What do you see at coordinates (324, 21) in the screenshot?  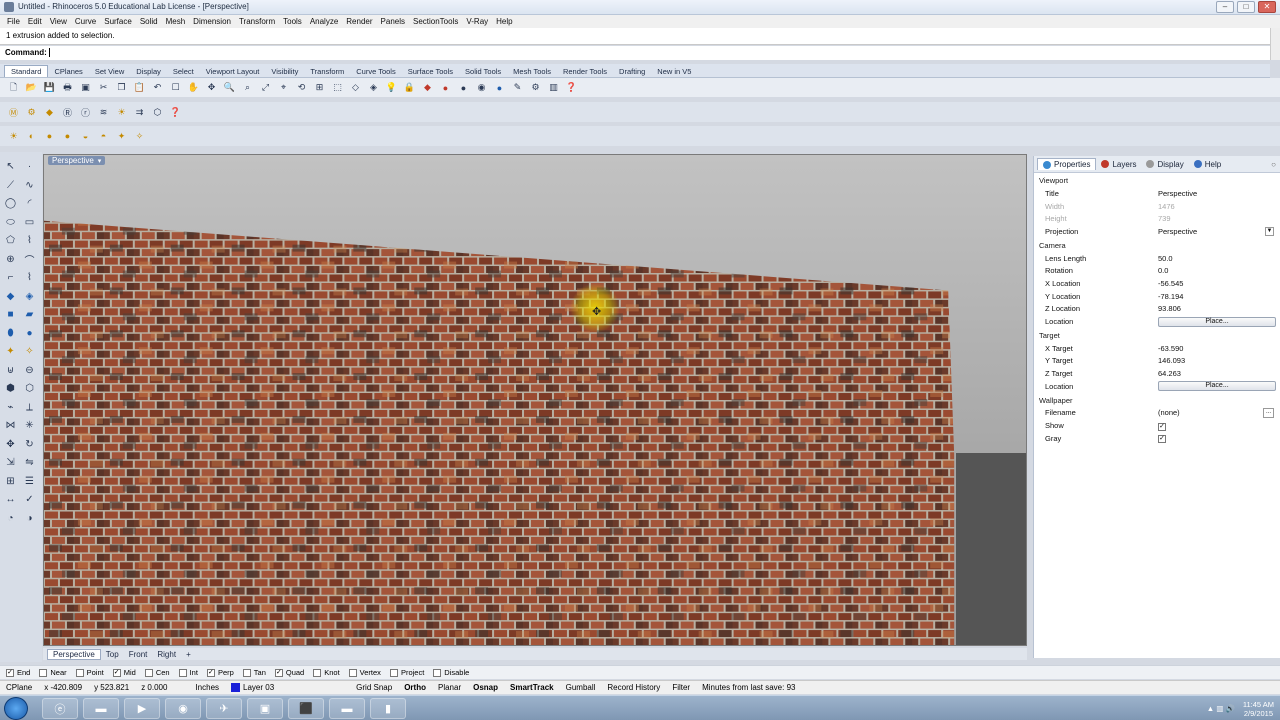 I see `menu-analyze: Analyze` at bounding box center [324, 21].